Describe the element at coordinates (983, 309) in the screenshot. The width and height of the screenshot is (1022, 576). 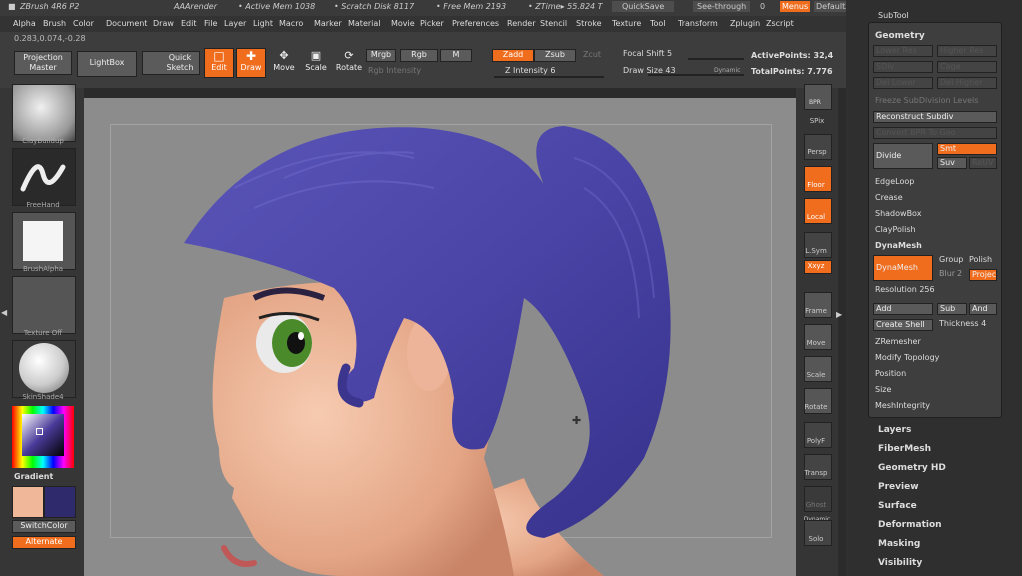
I see `and-button: And` at that location.